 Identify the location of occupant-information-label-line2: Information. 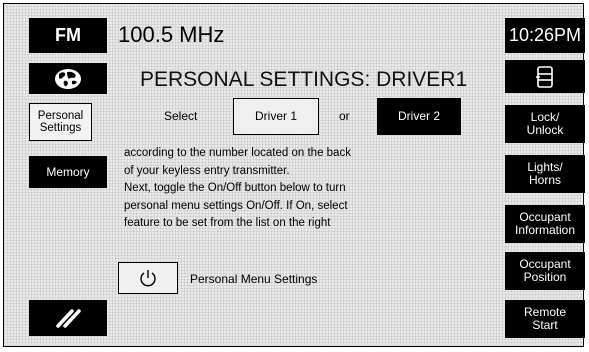
(545, 230).